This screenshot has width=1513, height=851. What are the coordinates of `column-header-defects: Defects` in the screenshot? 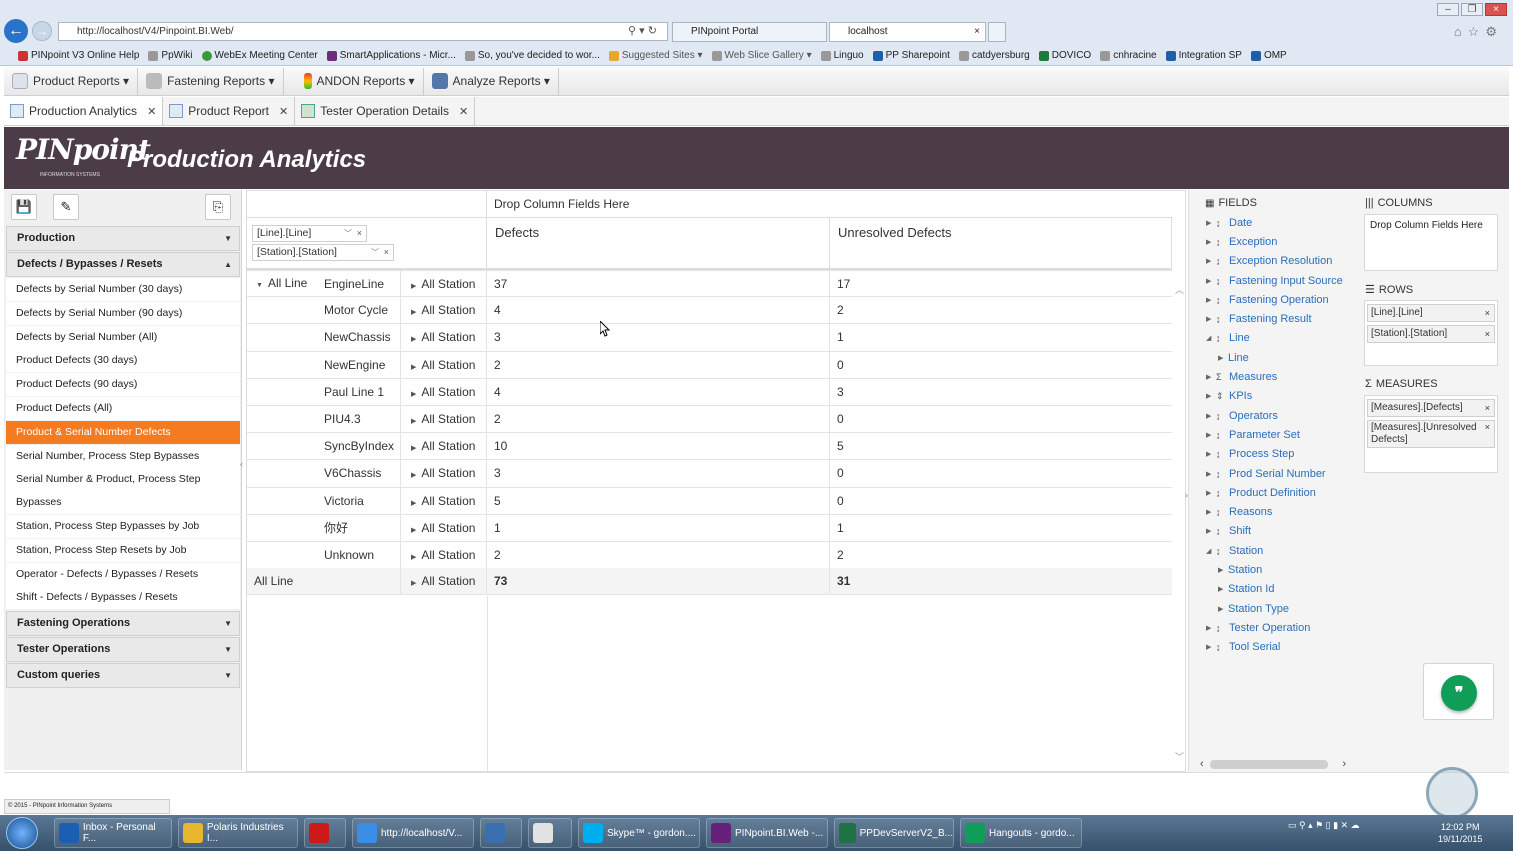 It's located at (658, 244).